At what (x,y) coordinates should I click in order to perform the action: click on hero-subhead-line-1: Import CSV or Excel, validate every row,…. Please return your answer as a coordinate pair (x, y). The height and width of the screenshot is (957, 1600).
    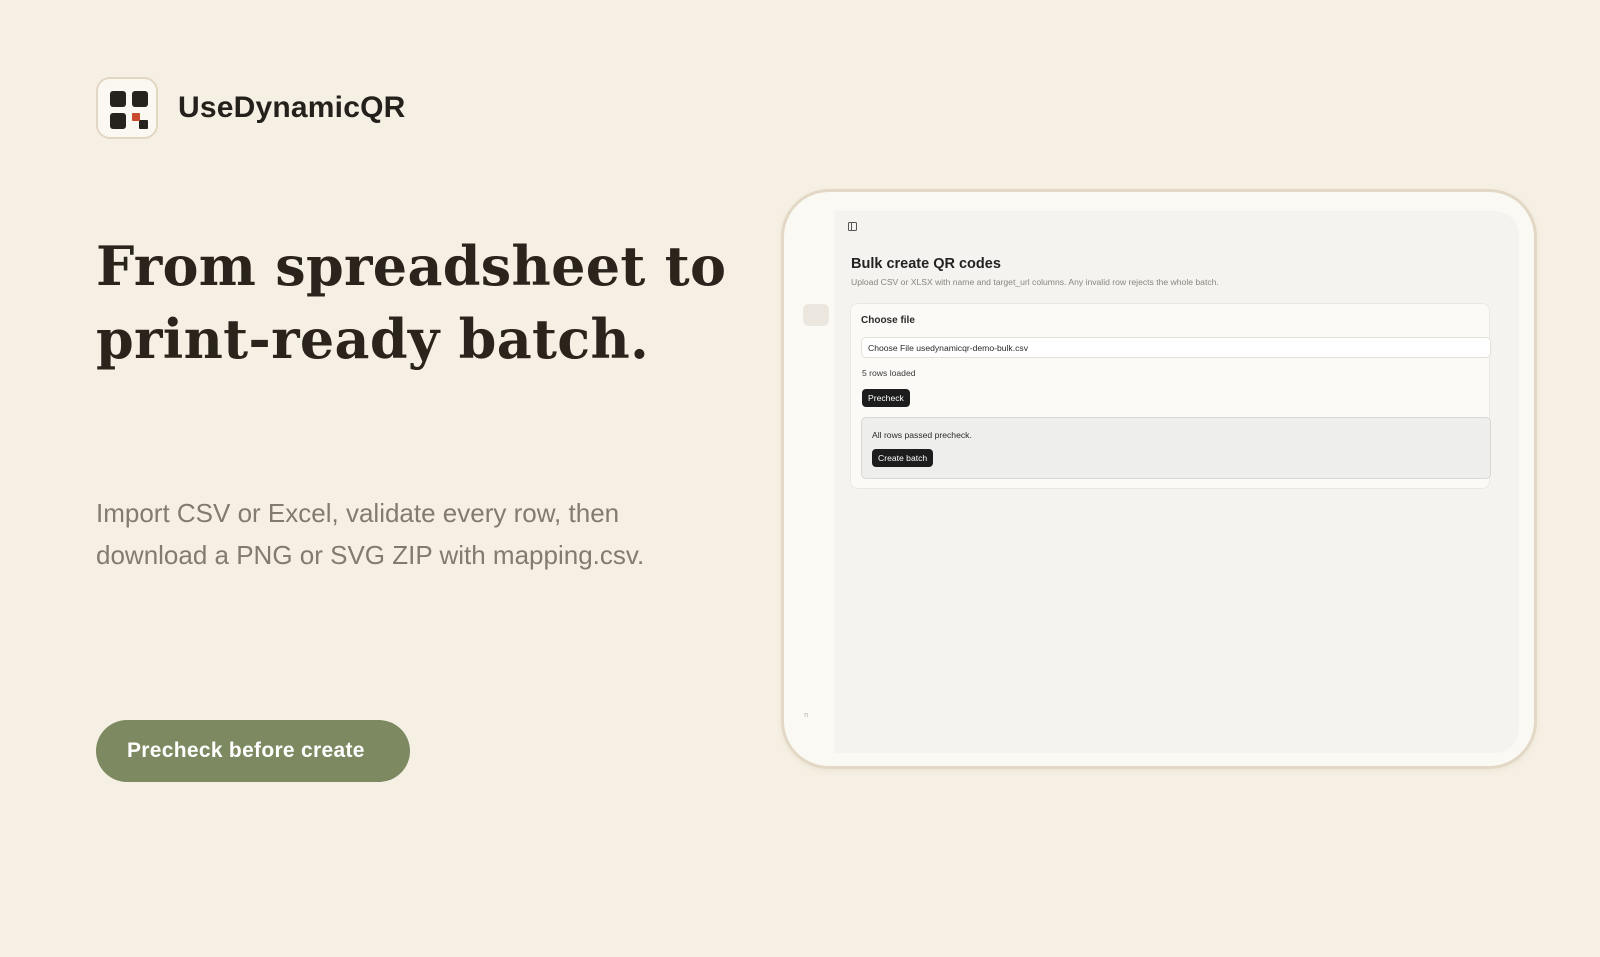
    Looking at the image, I should click on (358, 513).